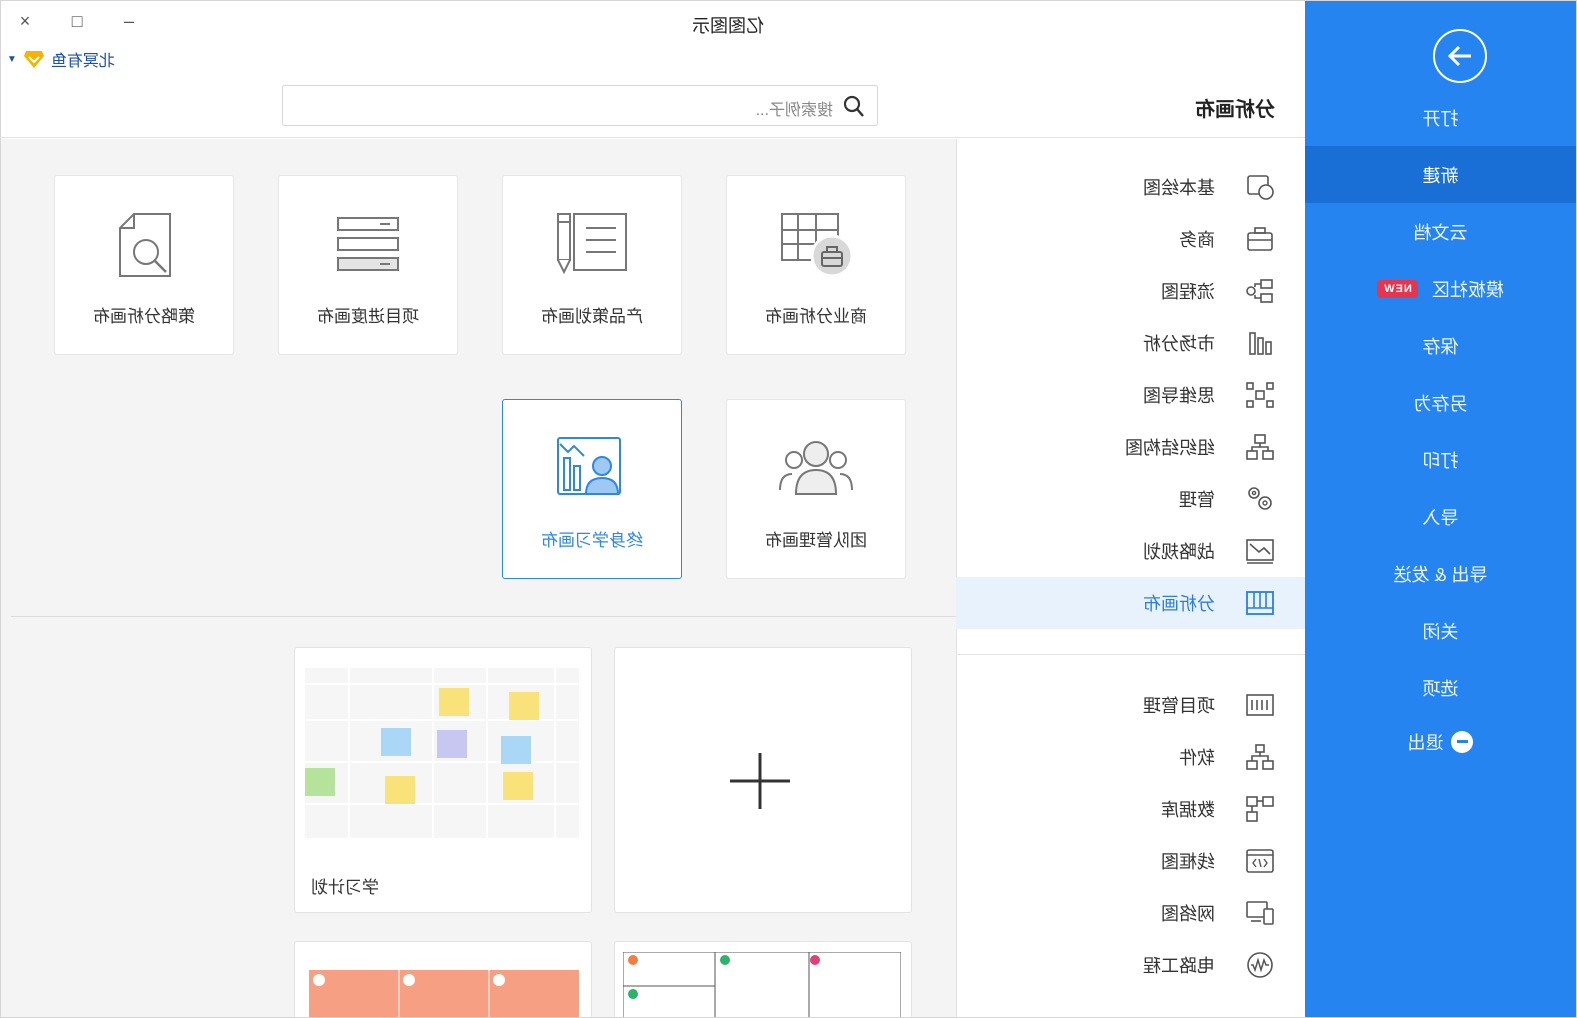  What do you see at coordinates (1130, 654) in the screenshot?
I see `category-divider` at bounding box center [1130, 654].